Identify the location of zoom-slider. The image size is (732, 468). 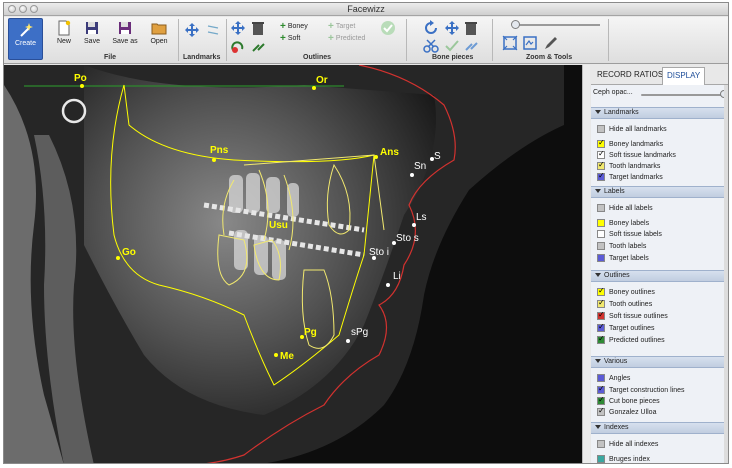
(552, 25).